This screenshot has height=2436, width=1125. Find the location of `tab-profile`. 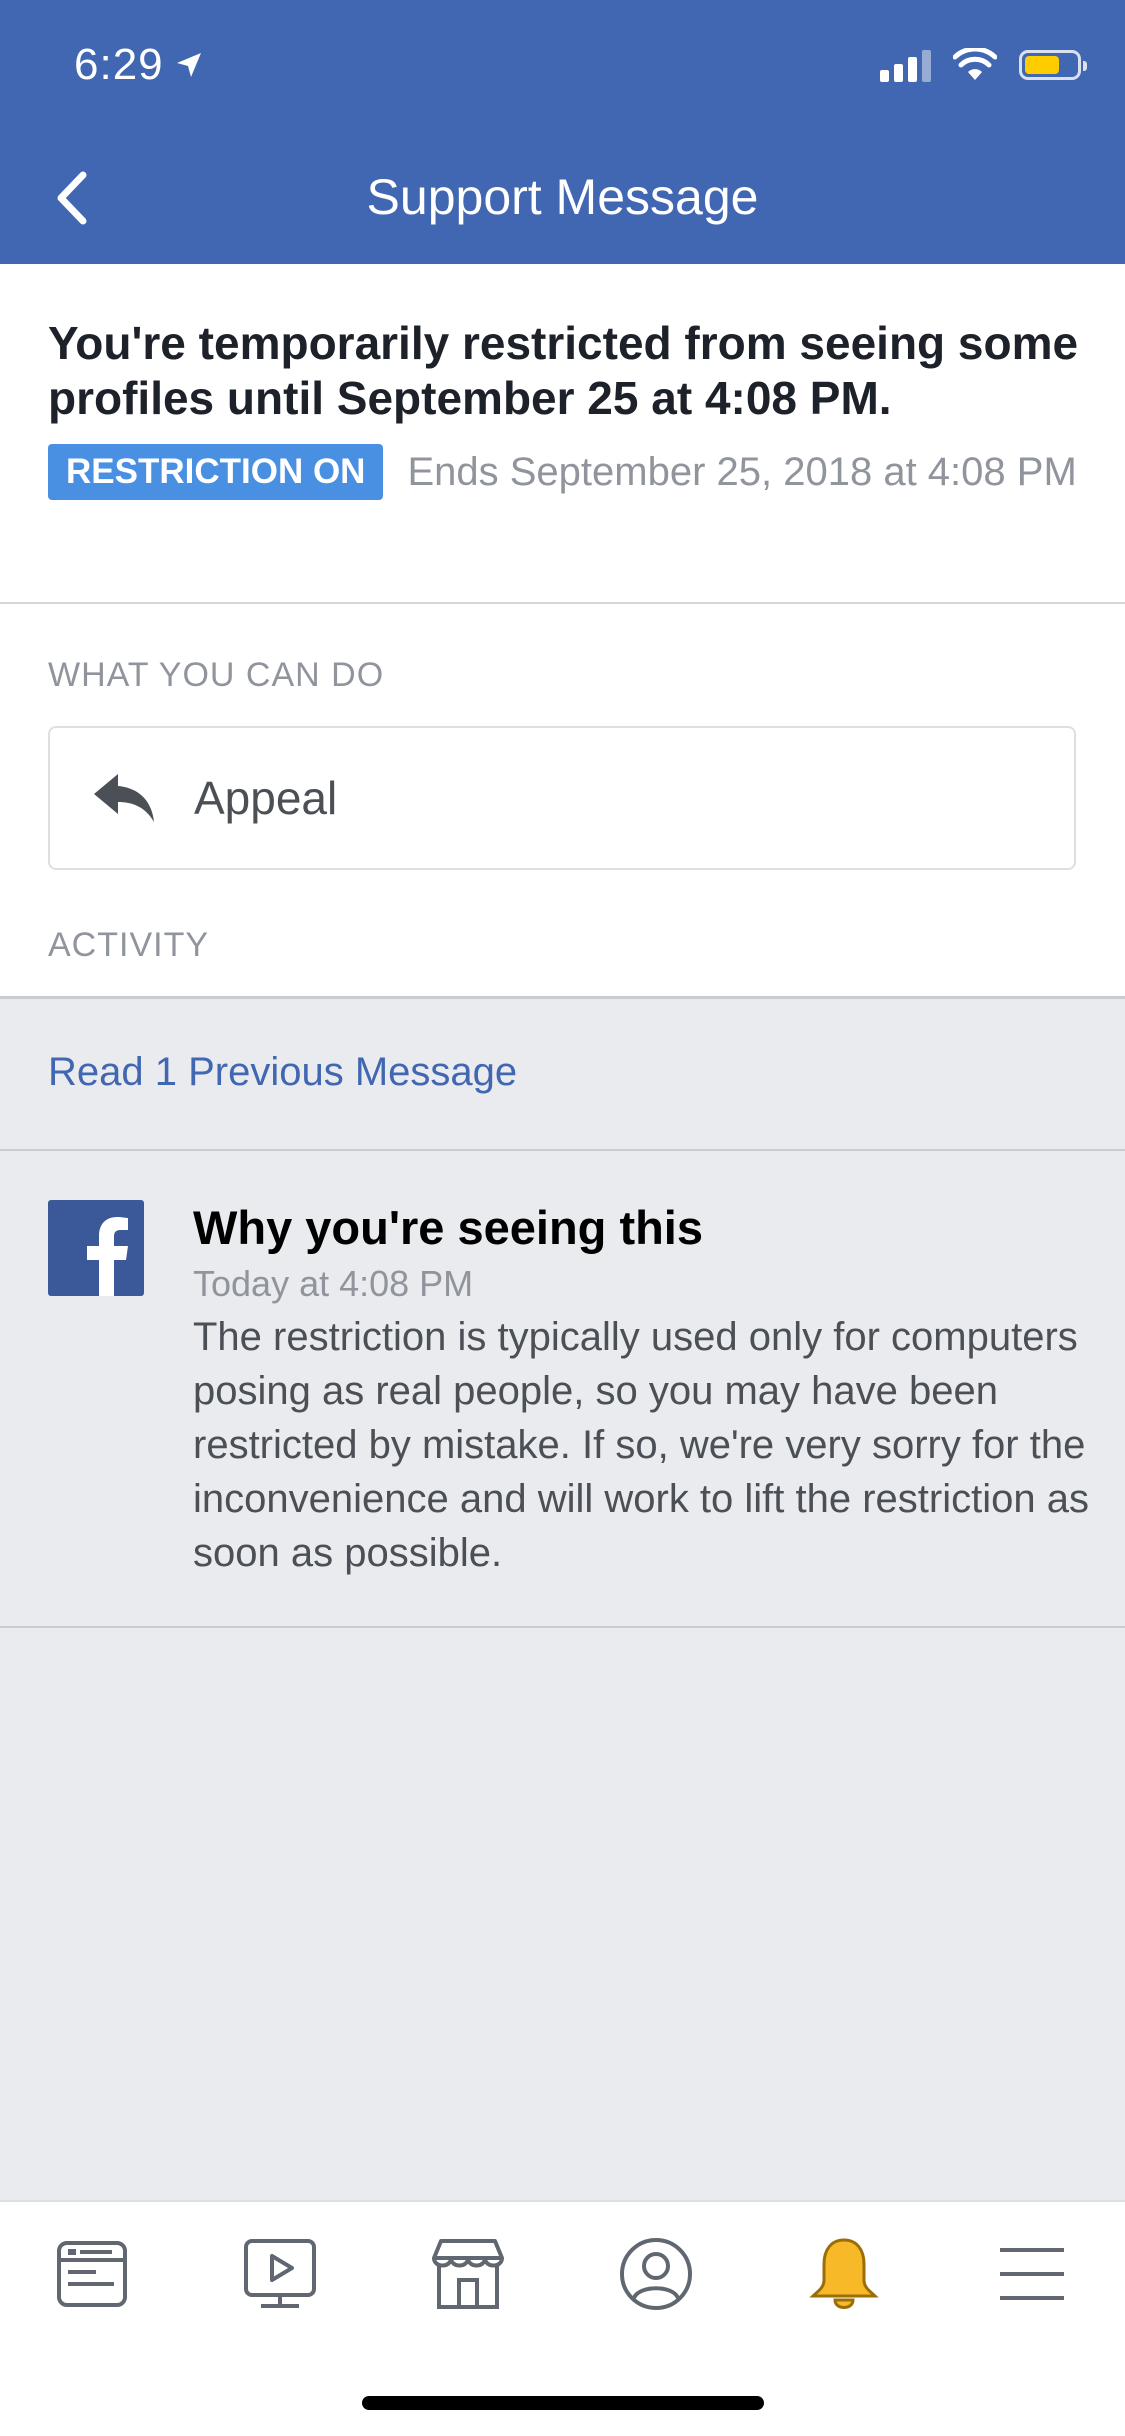

tab-profile is located at coordinates (656, 2274).